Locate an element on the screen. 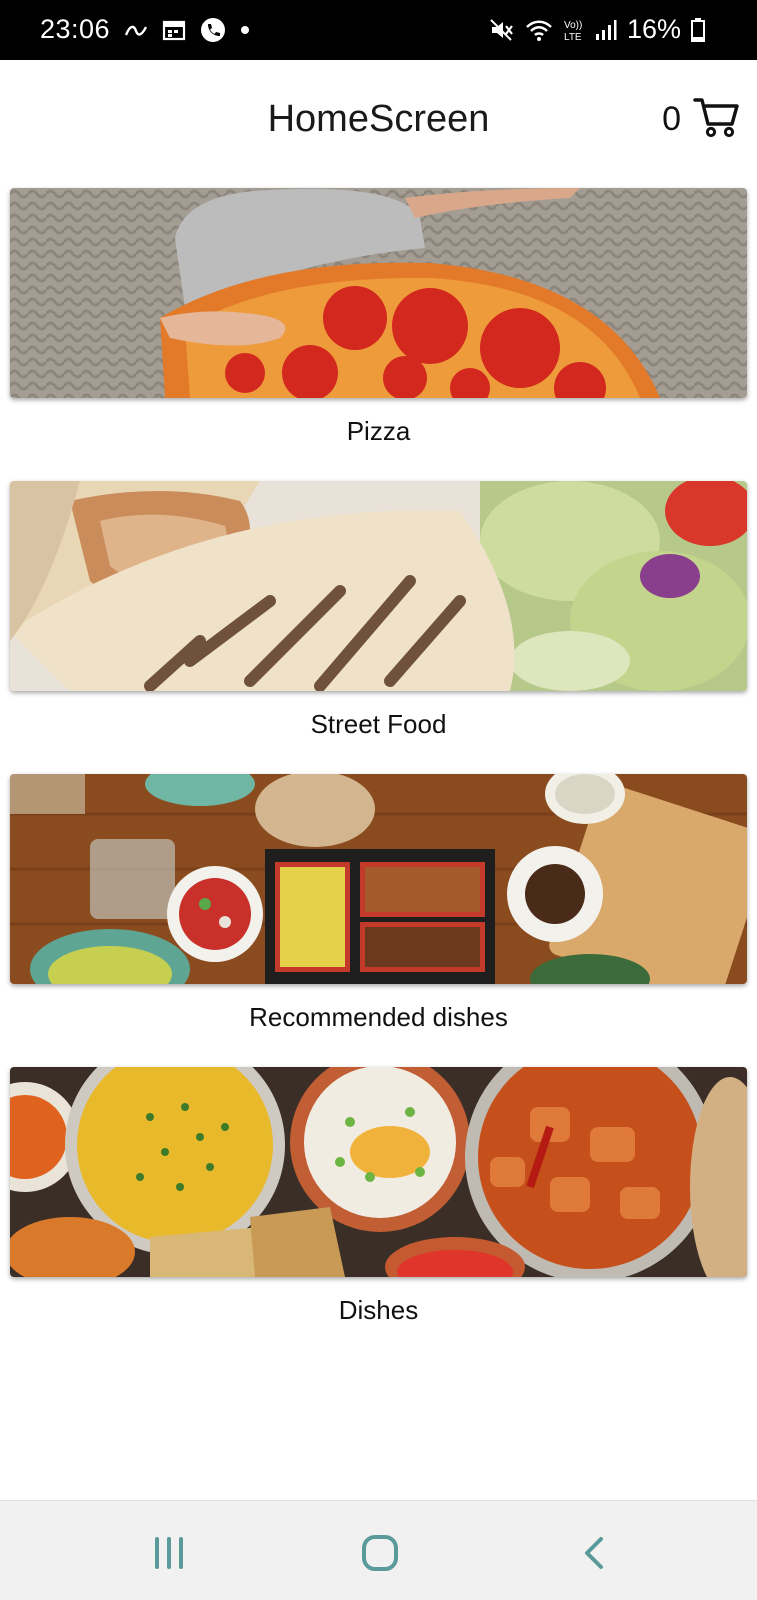 The height and width of the screenshot is (1600, 757). battery-icon is located at coordinates (698, 29).